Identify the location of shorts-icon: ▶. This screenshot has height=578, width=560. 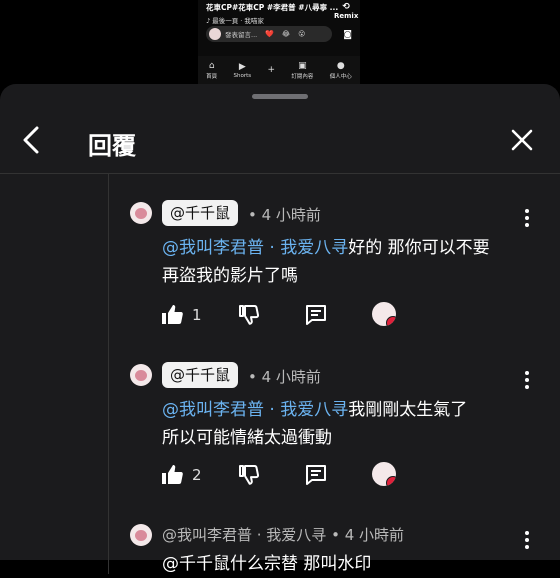
(242, 66).